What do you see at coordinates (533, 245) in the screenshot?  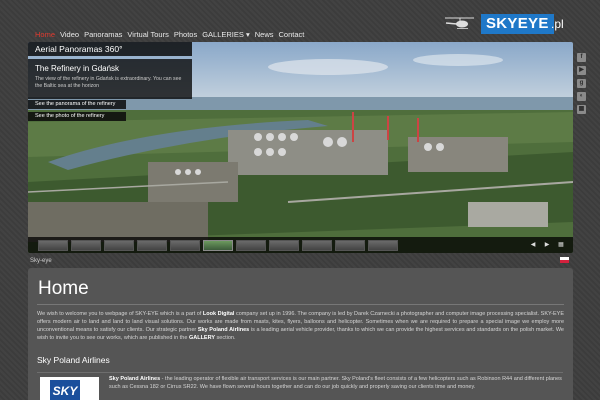 I see `prev-arrow-icon: ◀` at bounding box center [533, 245].